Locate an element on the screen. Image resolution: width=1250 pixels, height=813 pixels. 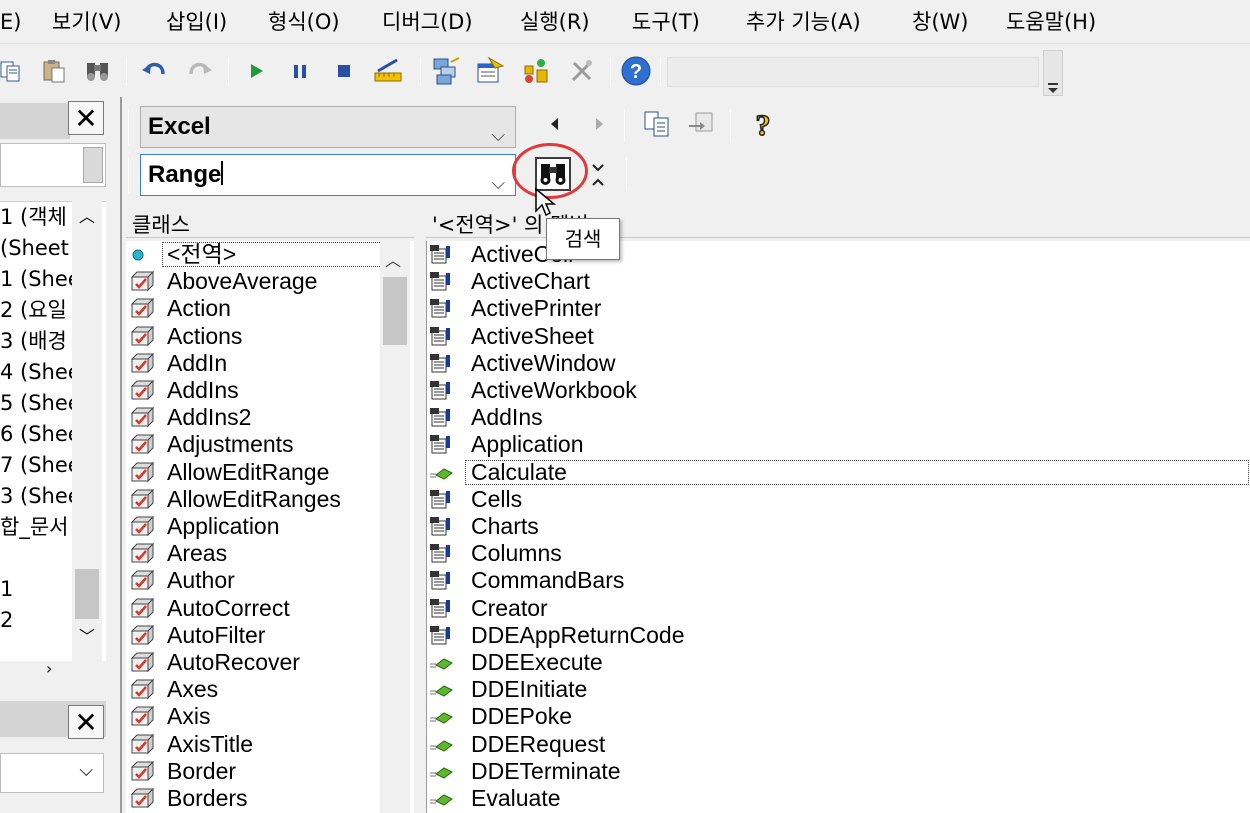
member-row: AddIns is located at coordinates (838, 417).